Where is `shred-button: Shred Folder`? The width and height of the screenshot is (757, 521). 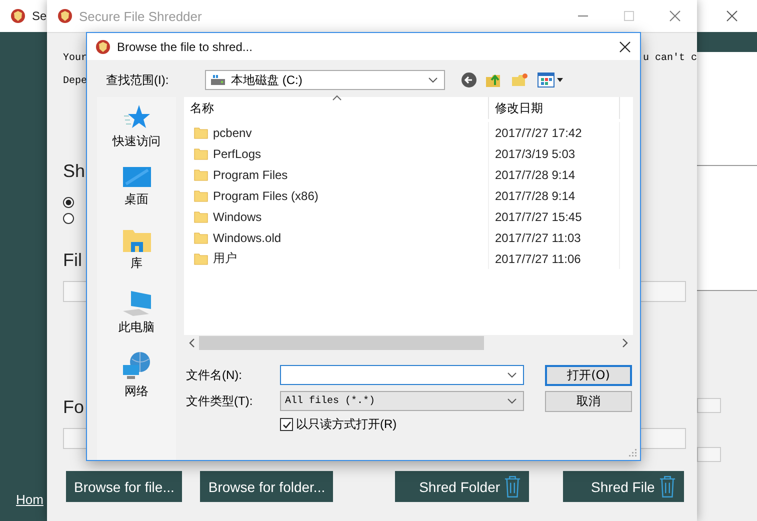 shred-button: Shred Folder is located at coordinates (462, 486).